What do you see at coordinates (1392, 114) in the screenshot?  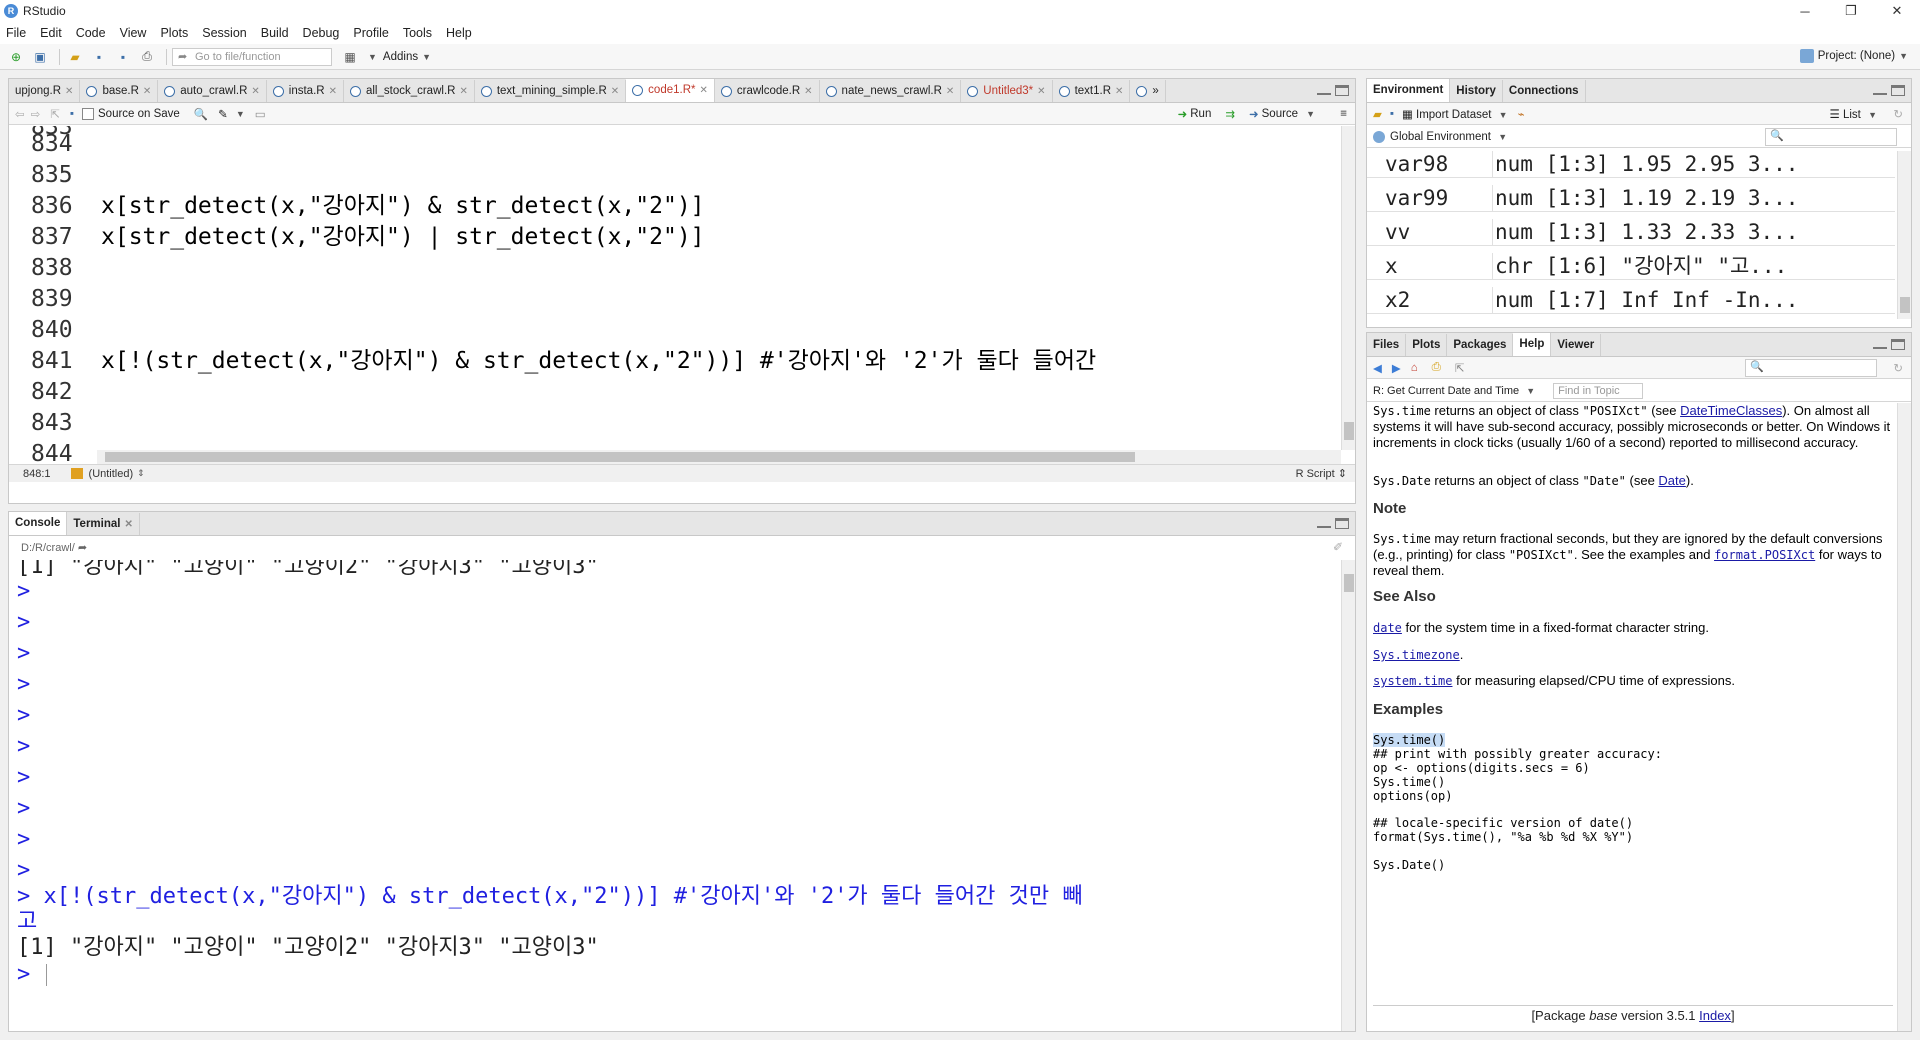 I see `save-workspace-icon: ▪` at bounding box center [1392, 114].